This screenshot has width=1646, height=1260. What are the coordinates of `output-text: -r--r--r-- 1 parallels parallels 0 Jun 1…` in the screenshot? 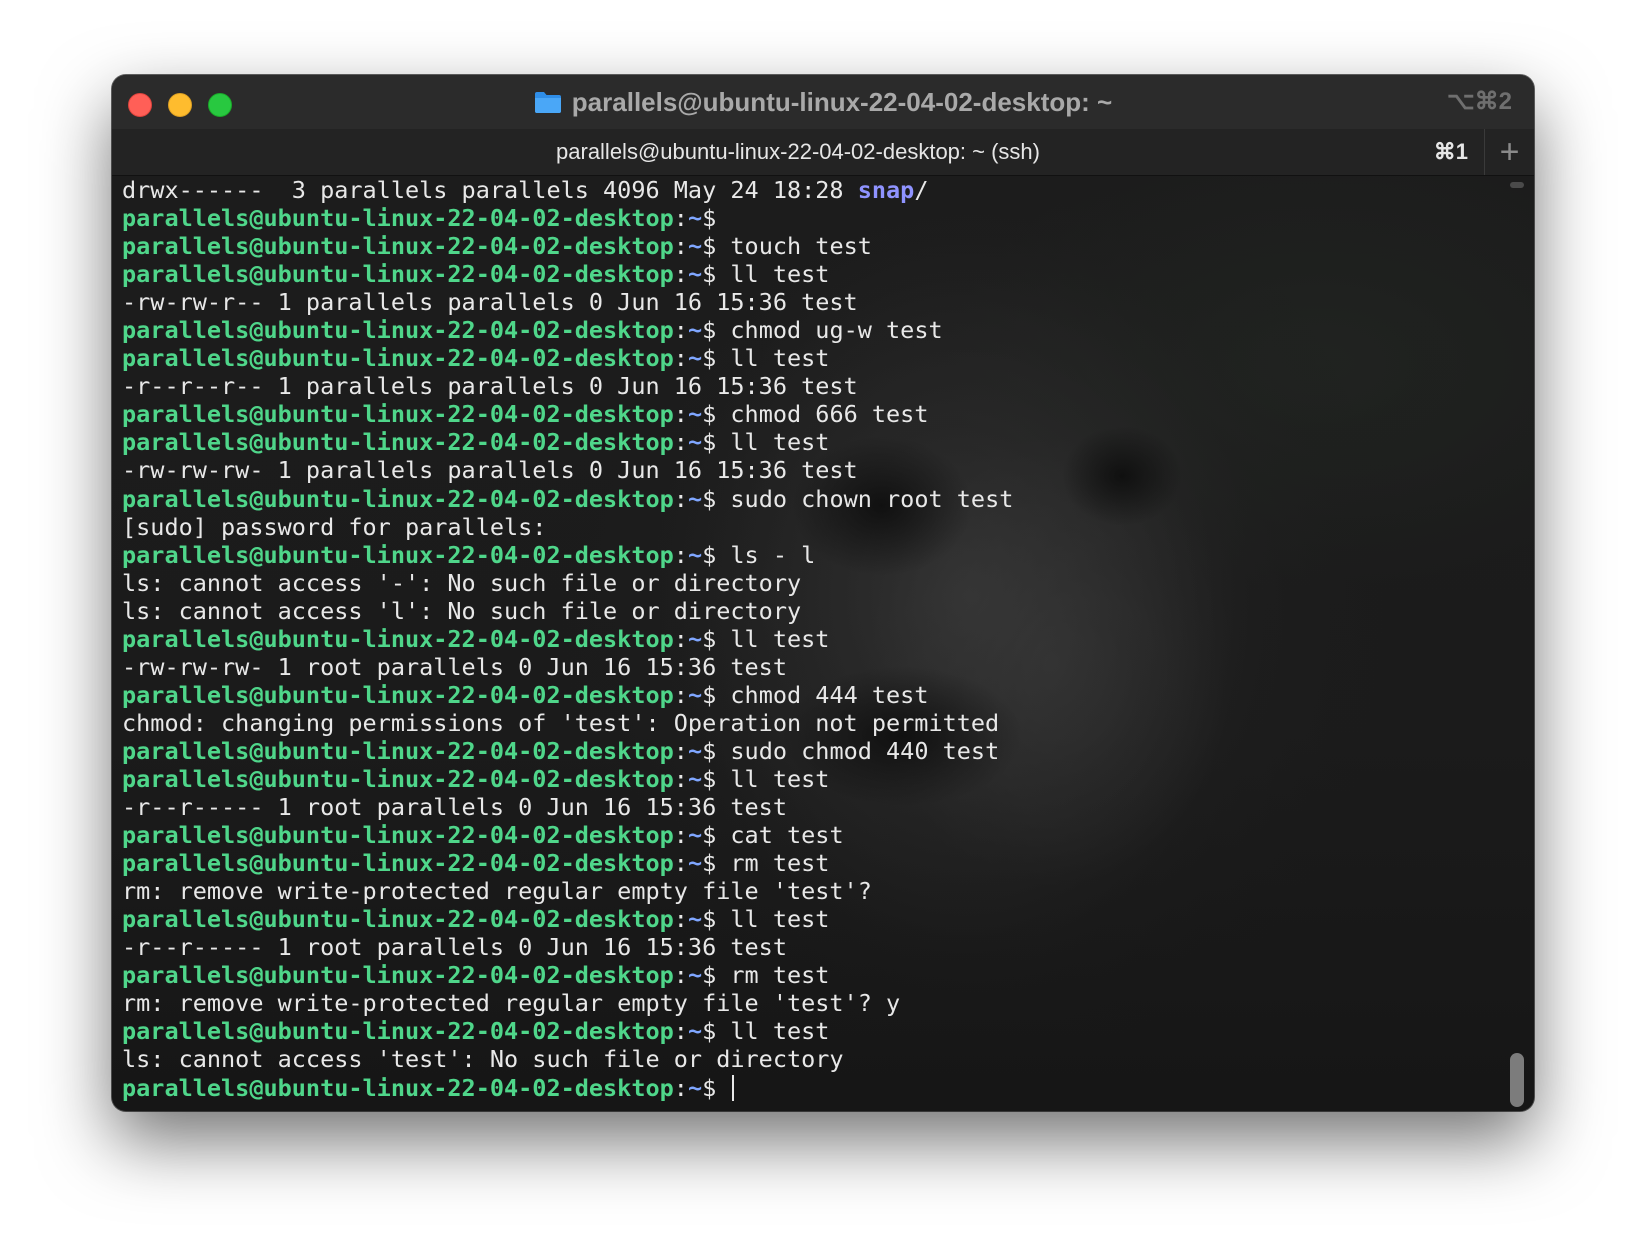 It's located at (490, 386).